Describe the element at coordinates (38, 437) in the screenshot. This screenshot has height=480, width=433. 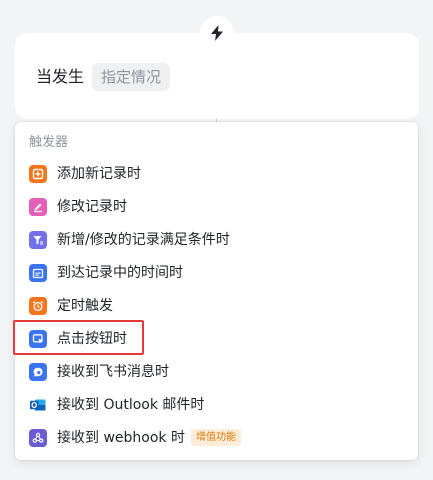
I see `webhook-icon` at that location.